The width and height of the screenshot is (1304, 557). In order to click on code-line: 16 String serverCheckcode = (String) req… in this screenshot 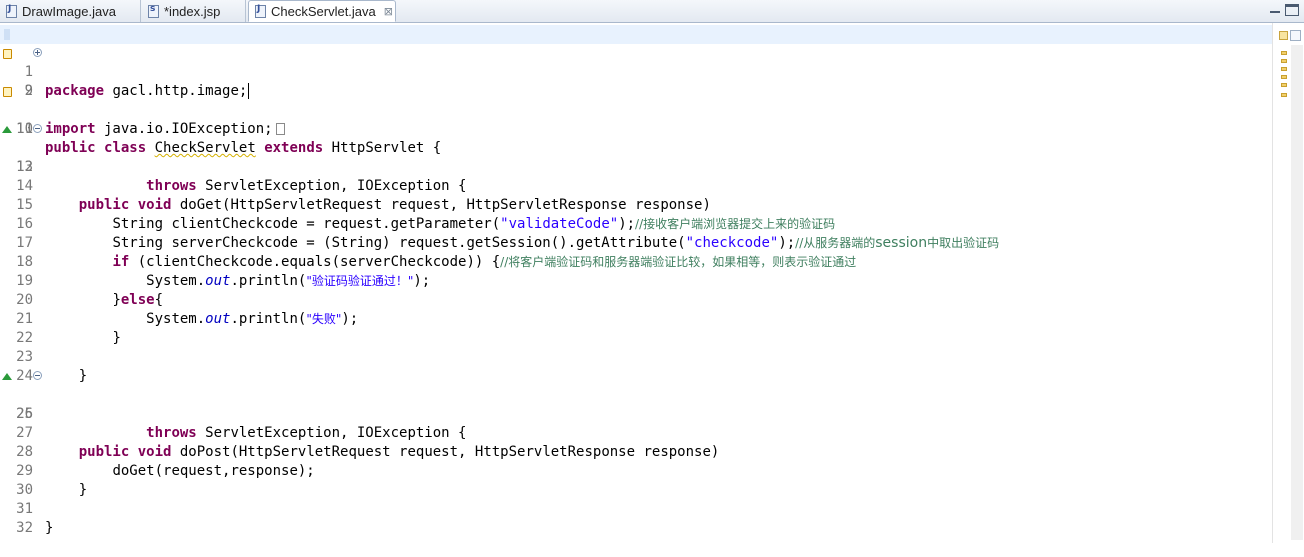, I will do `click(636, 223)`.